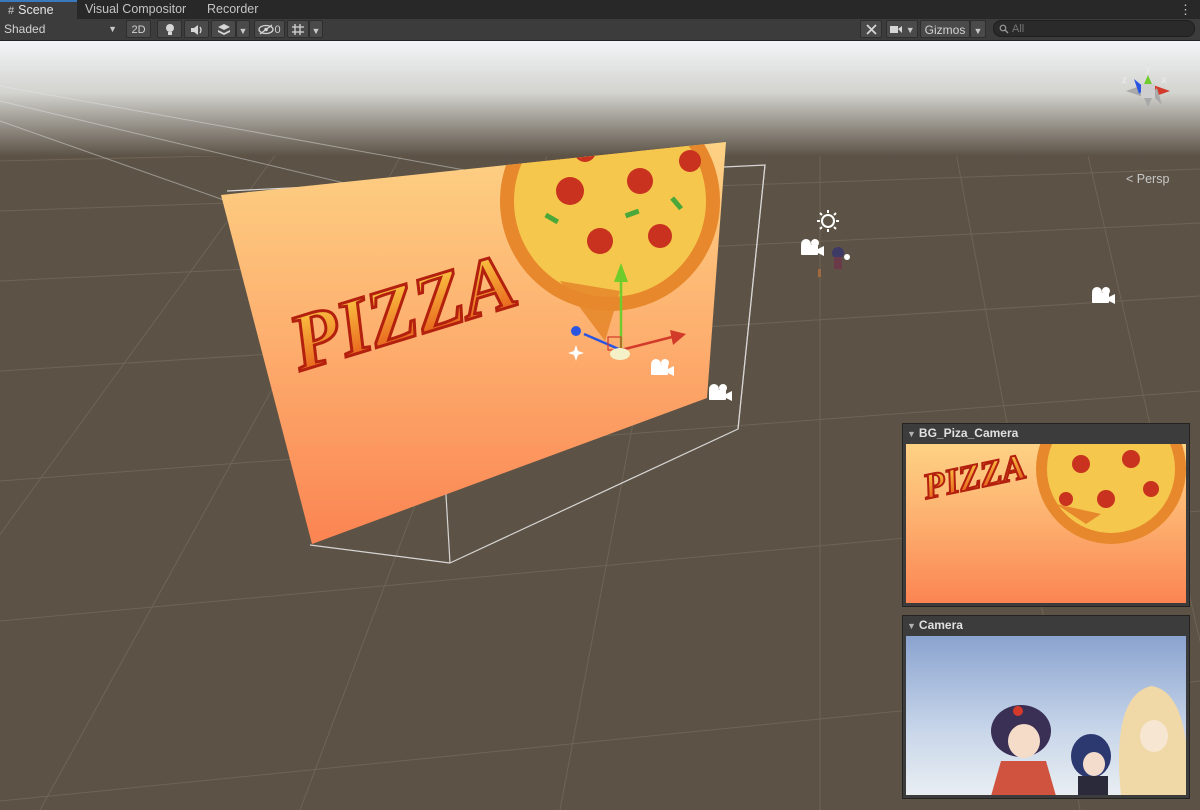  Describe the element at coordinates (38, 9) in the screenshot. I see `tab-scene: # Scene` at that location.